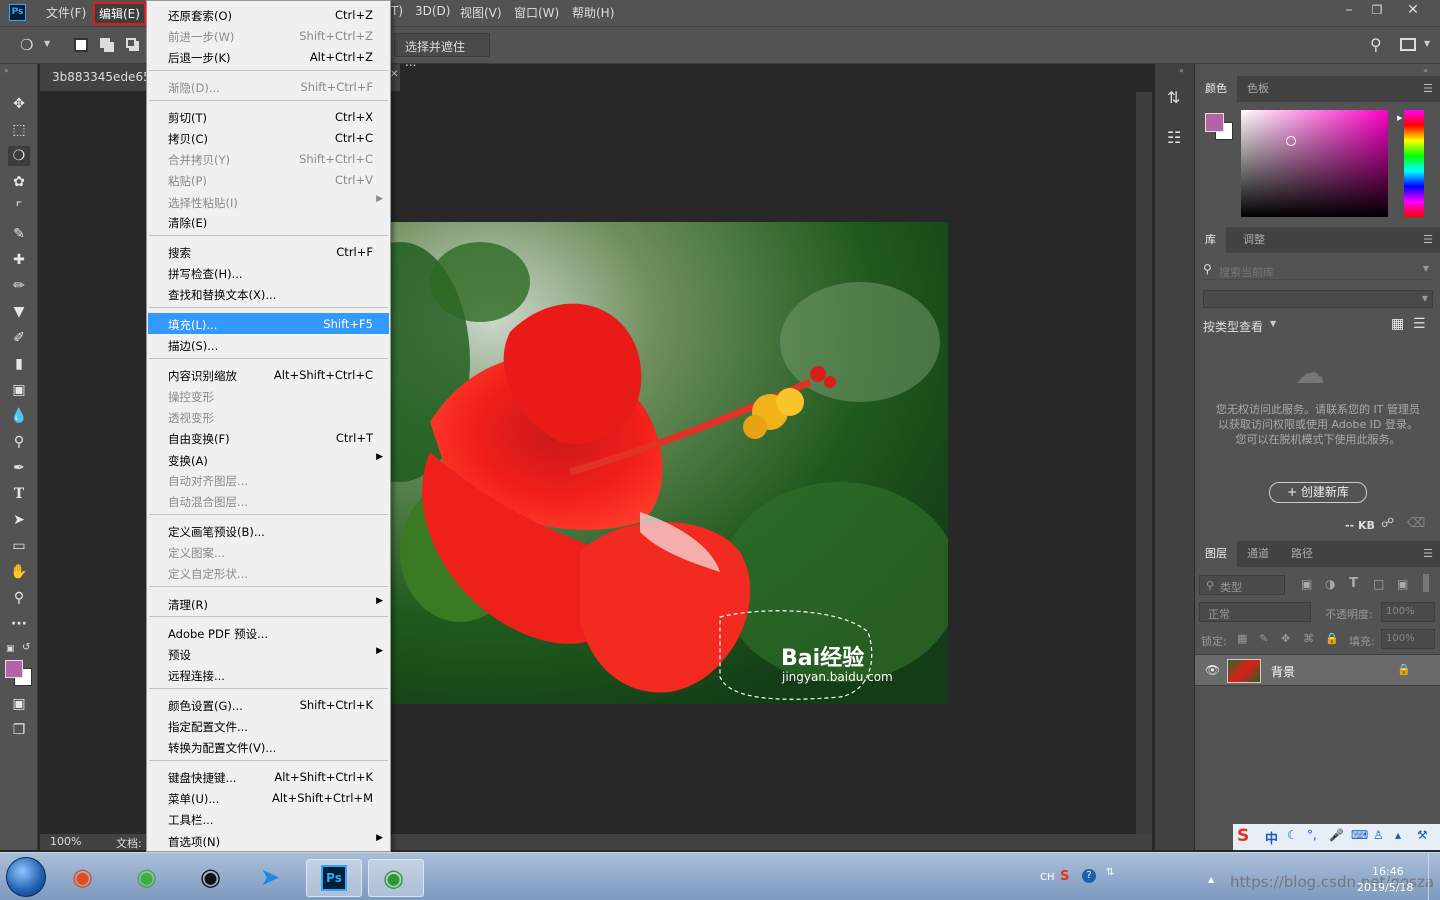 This screenshot has width=1440, height=900. I want to click on tray-settings-icon: ⇅, so click(1110, 872).